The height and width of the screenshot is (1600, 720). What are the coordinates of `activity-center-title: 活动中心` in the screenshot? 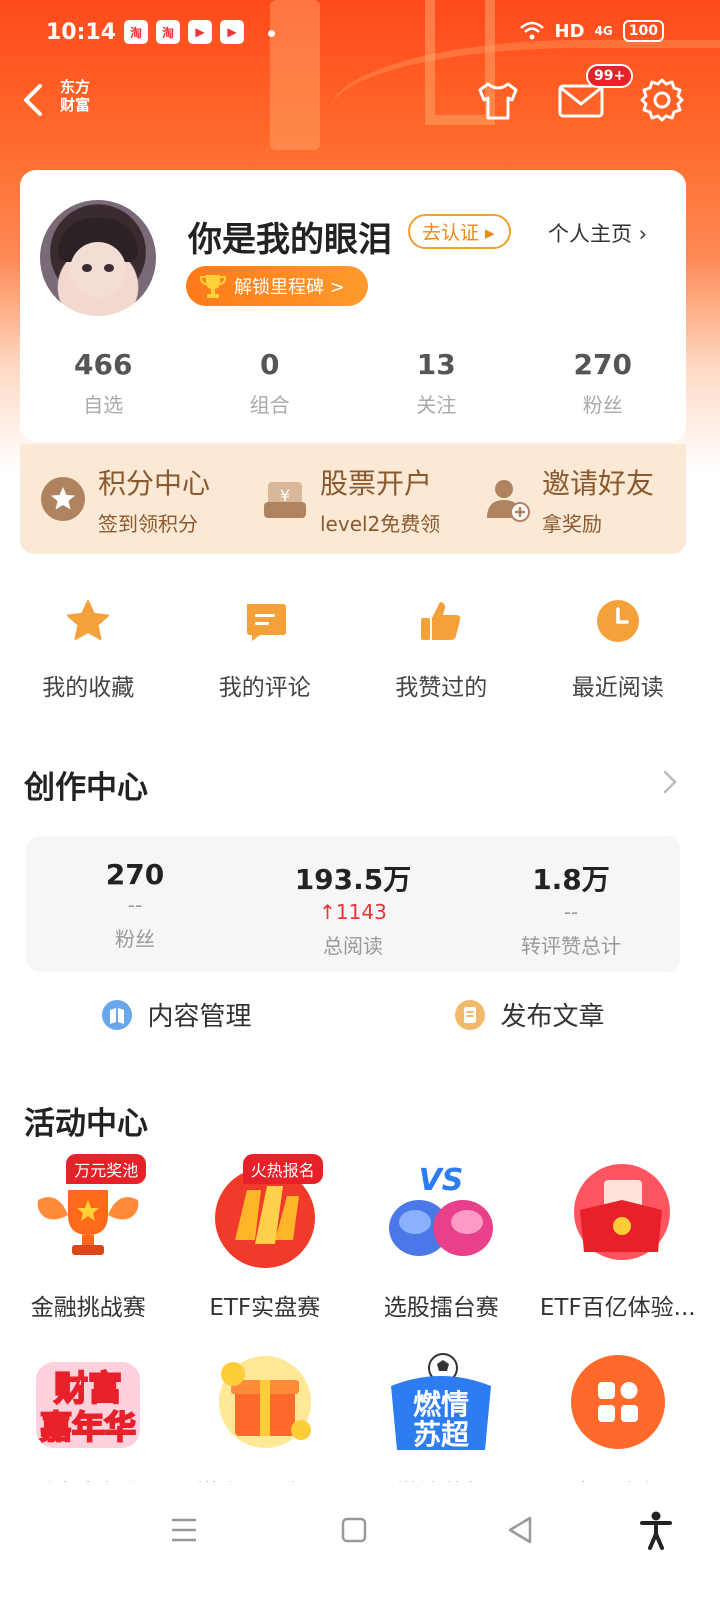 It's located at (86, 1124).